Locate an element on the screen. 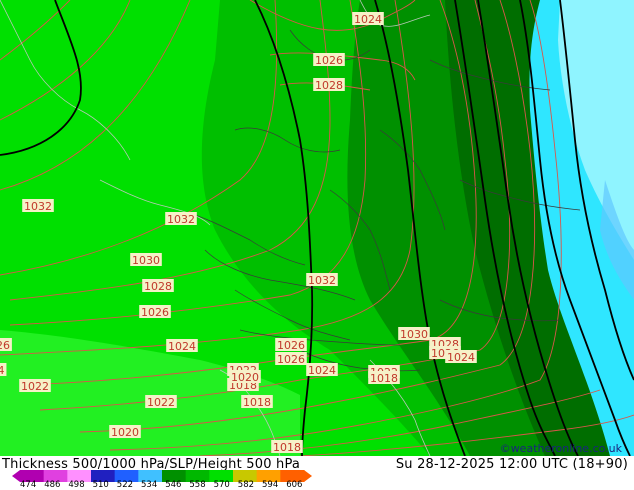  scale-tick-label: 582 is located at coordinates (246, 485).